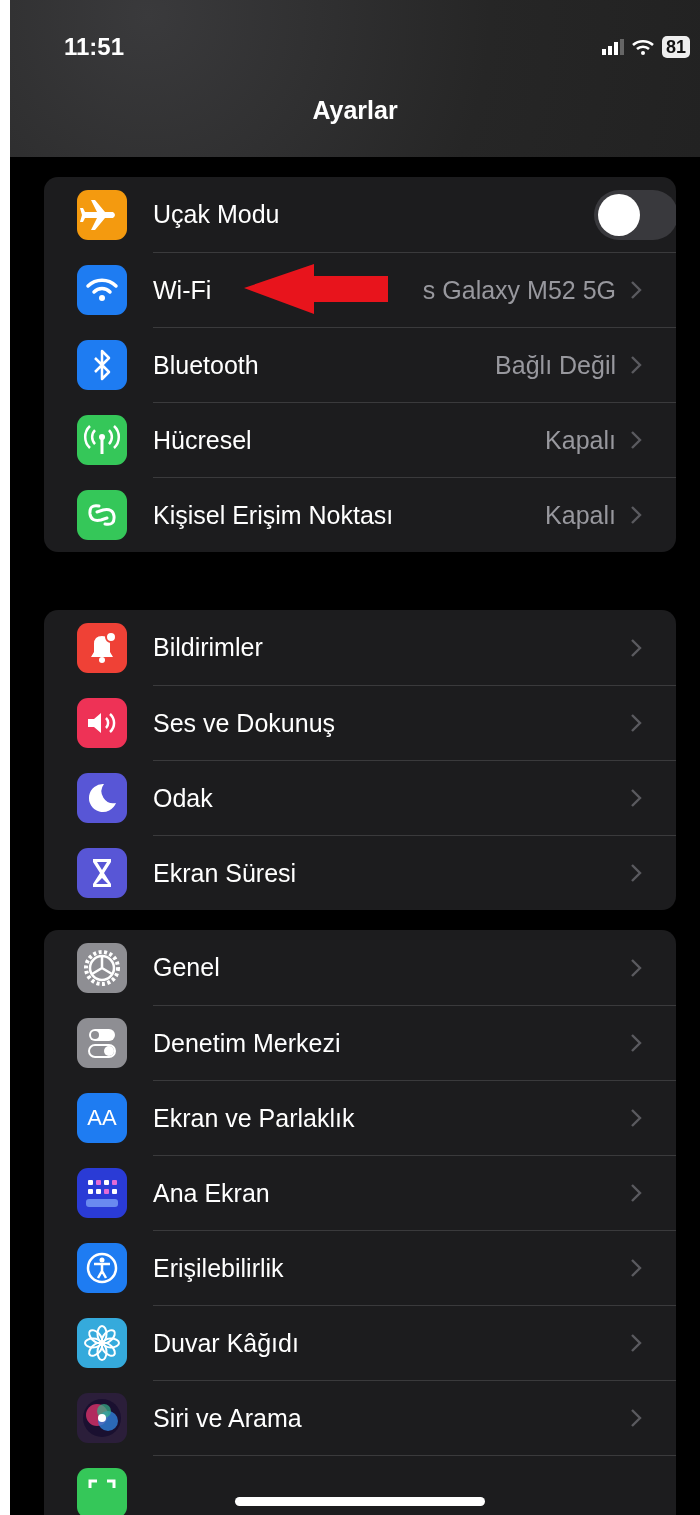 The height and width of the screenshot is (1515, 700). Describe the element at coordinates (360, 289) in the screenshot. I see `settings-row: Wi-Fi s Galaxy M52 5G` at that location.